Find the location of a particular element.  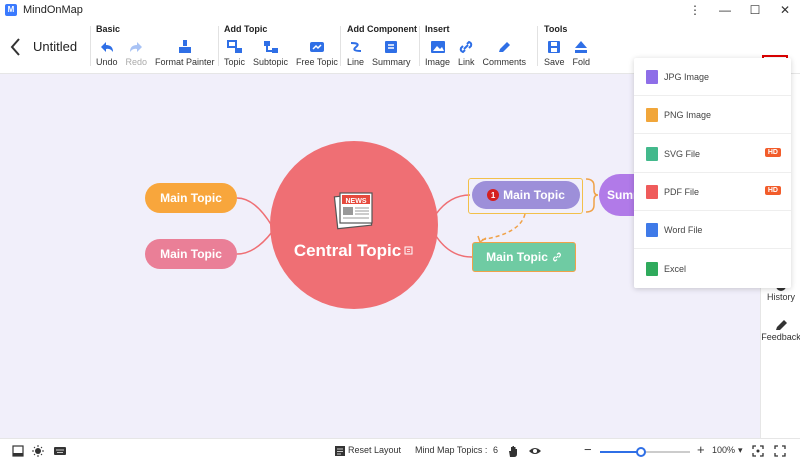

zoom-fill is located at coordinates (620, 452).